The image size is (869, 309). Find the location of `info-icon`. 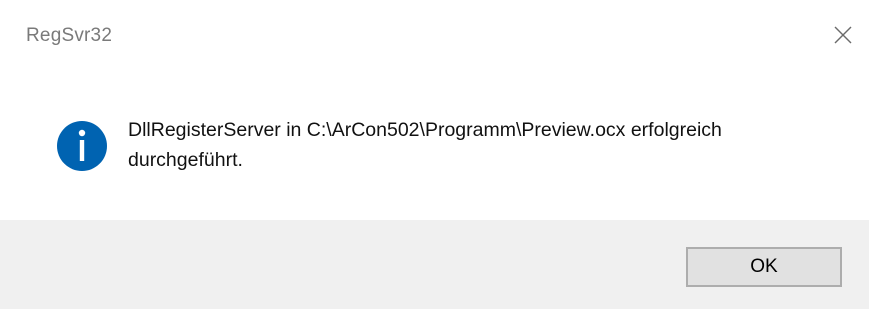

info-icon is located at coordinates (82, 146).